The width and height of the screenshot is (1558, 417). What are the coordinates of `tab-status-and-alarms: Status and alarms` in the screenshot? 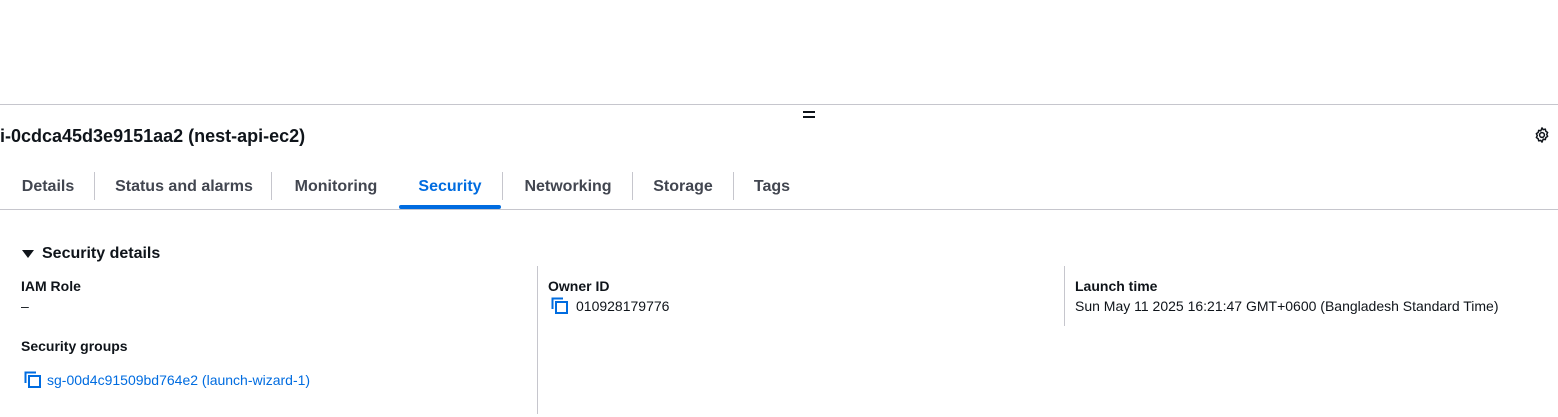 It's located at (184, 187).